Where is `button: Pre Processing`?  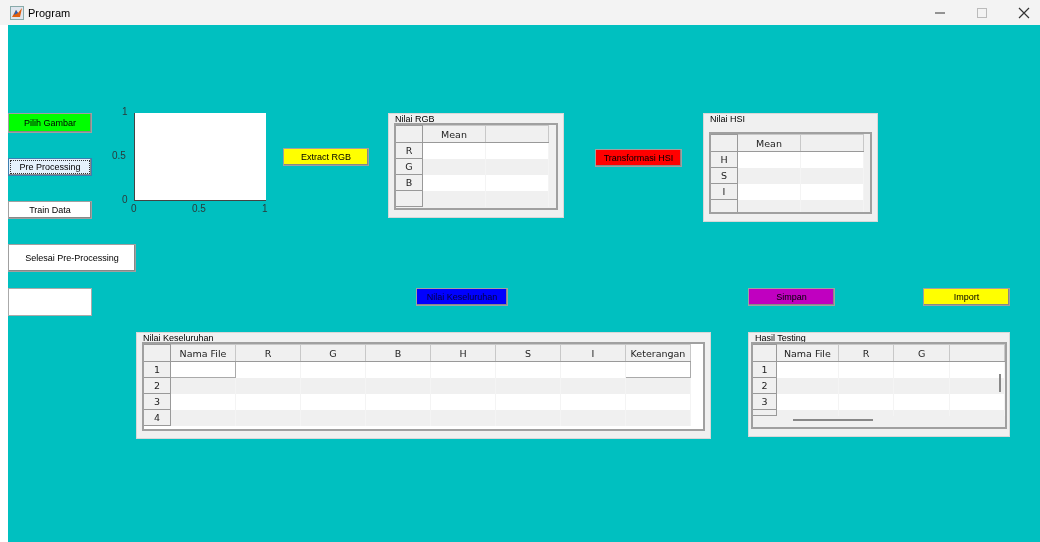
button: Pre Processing is located at coordinates (50, 167).